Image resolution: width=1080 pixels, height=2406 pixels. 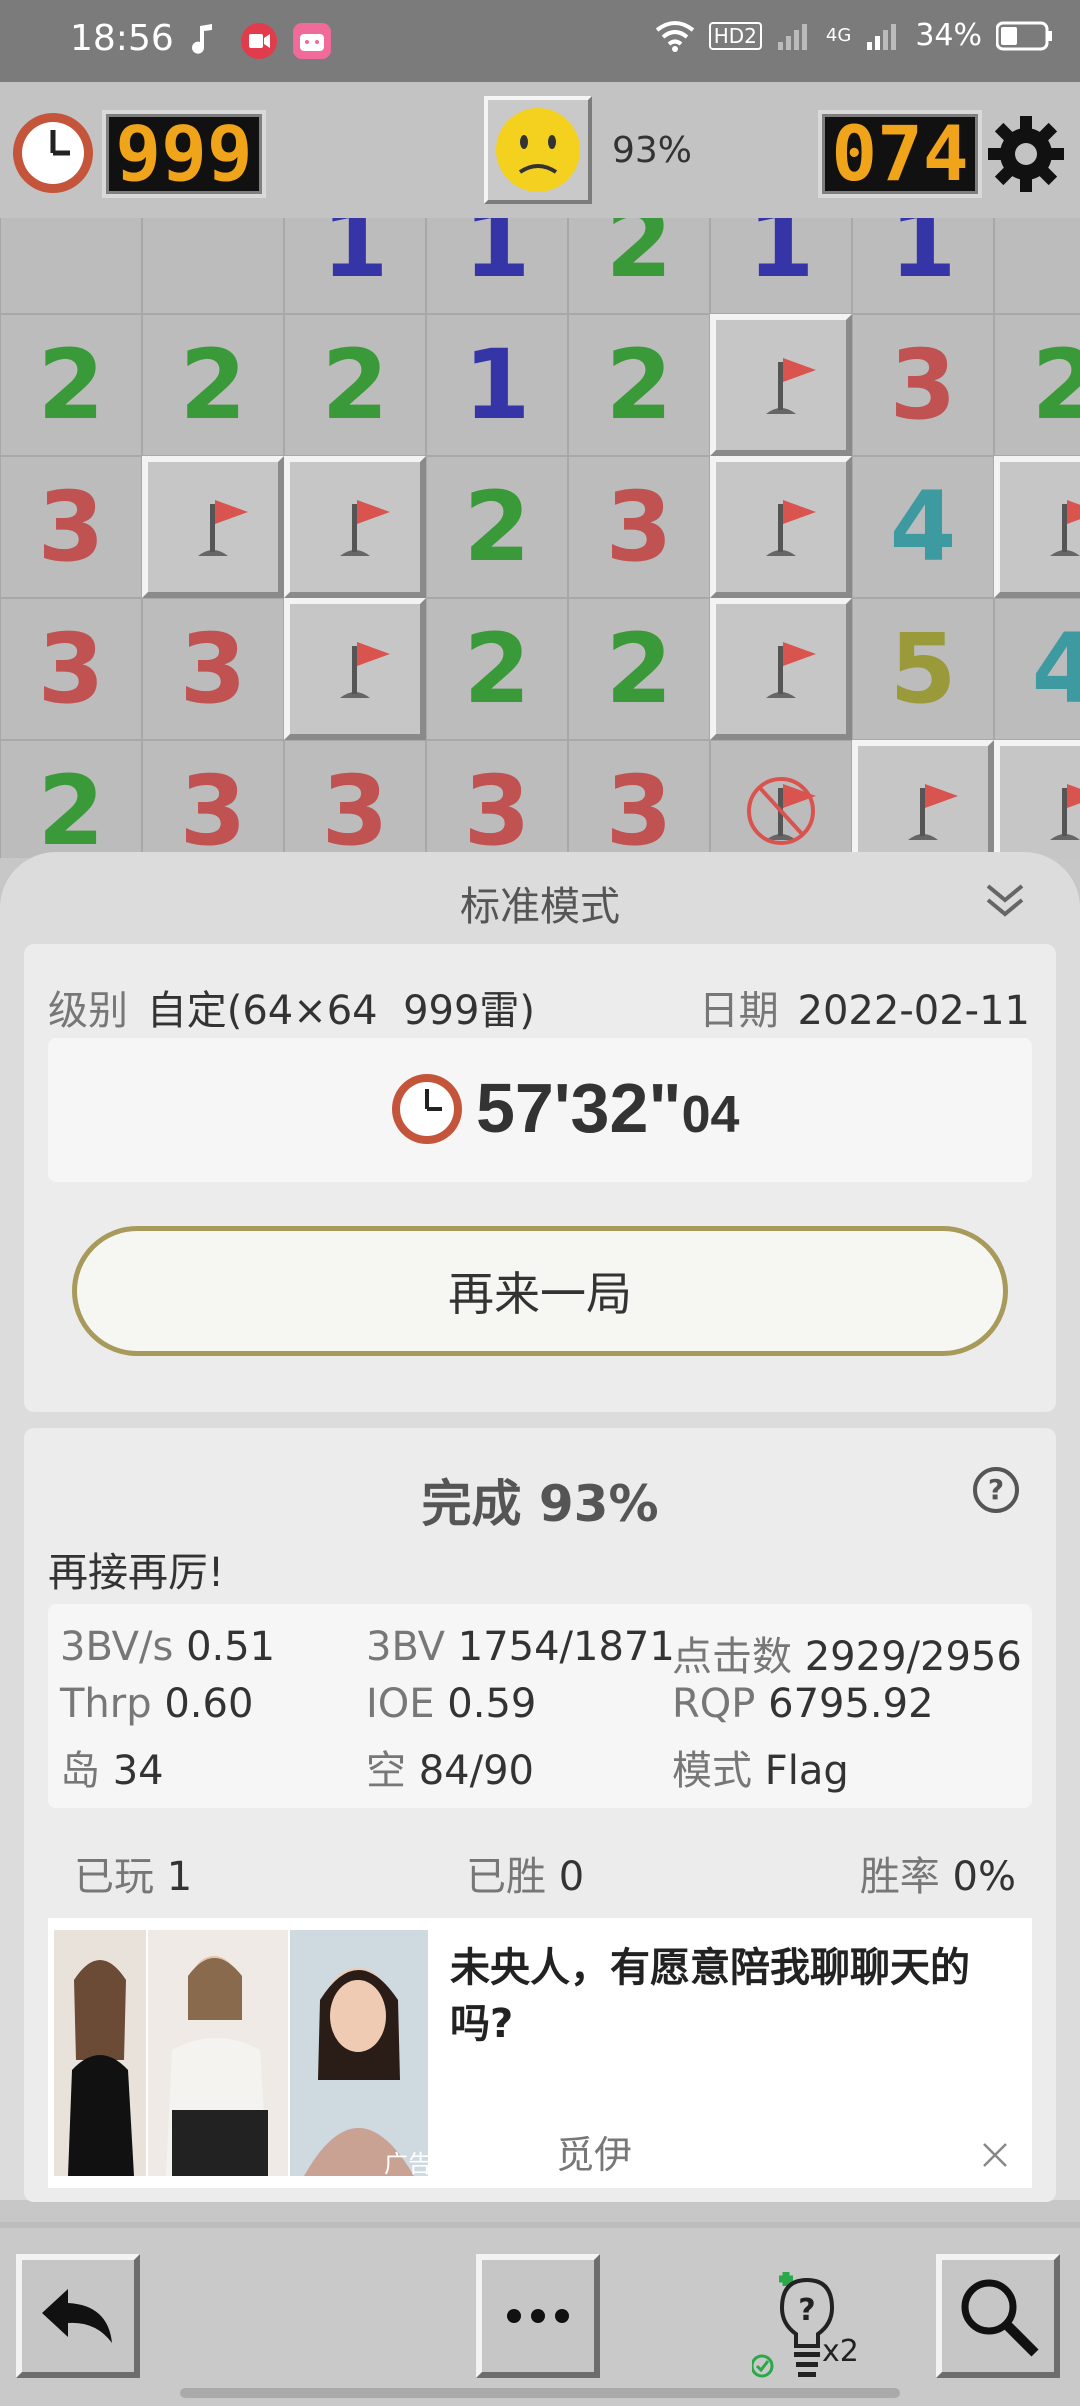 What do you see at coordinates (913, 1657) in the screenshot?
I see `stat-value: 2929/2956` at bounding box center [913, 1657].